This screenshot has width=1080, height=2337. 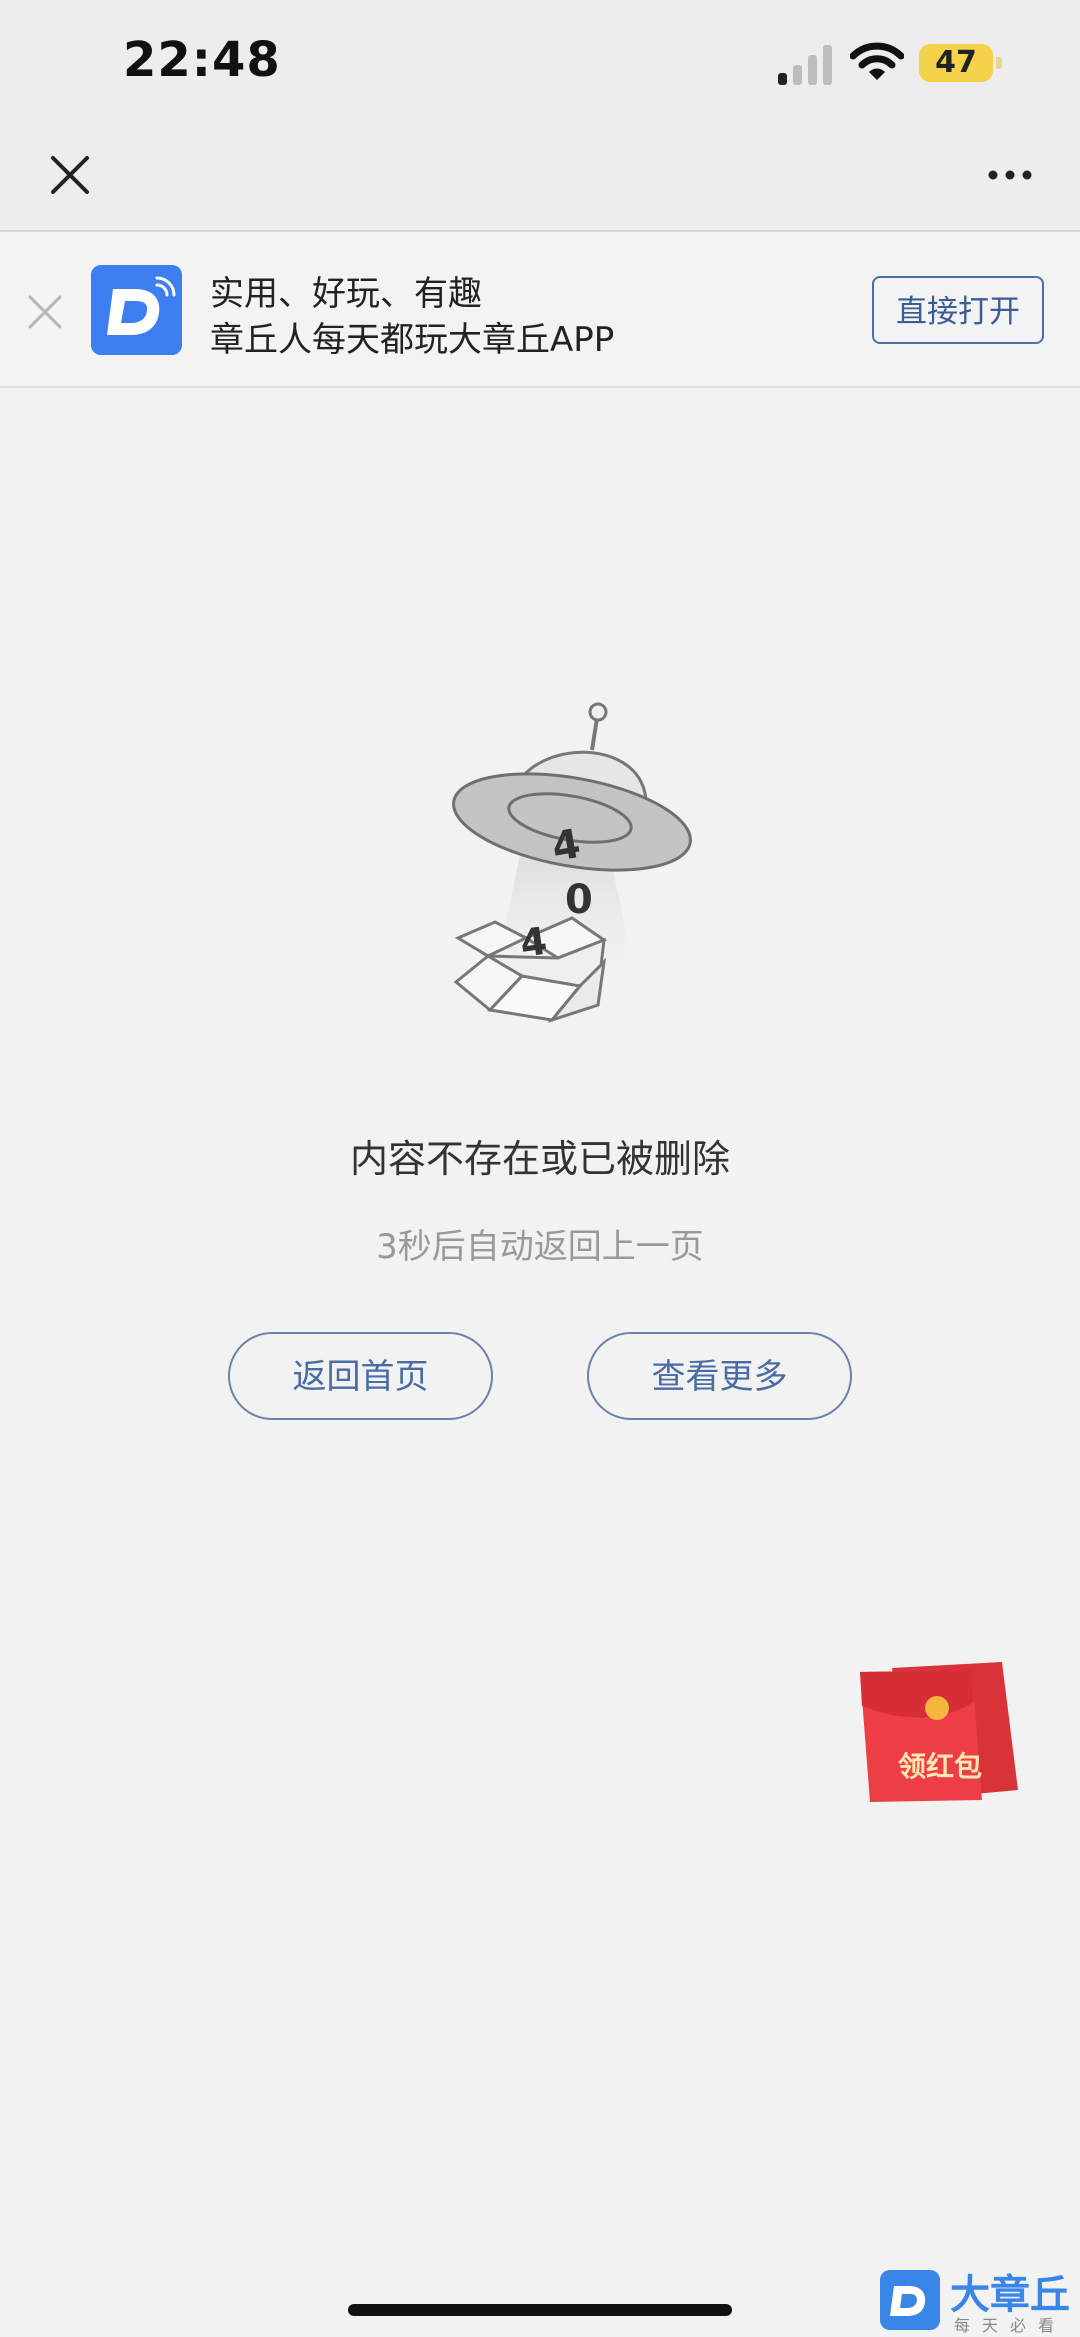 I want to click on close-icon, so click(x=70, y=175).